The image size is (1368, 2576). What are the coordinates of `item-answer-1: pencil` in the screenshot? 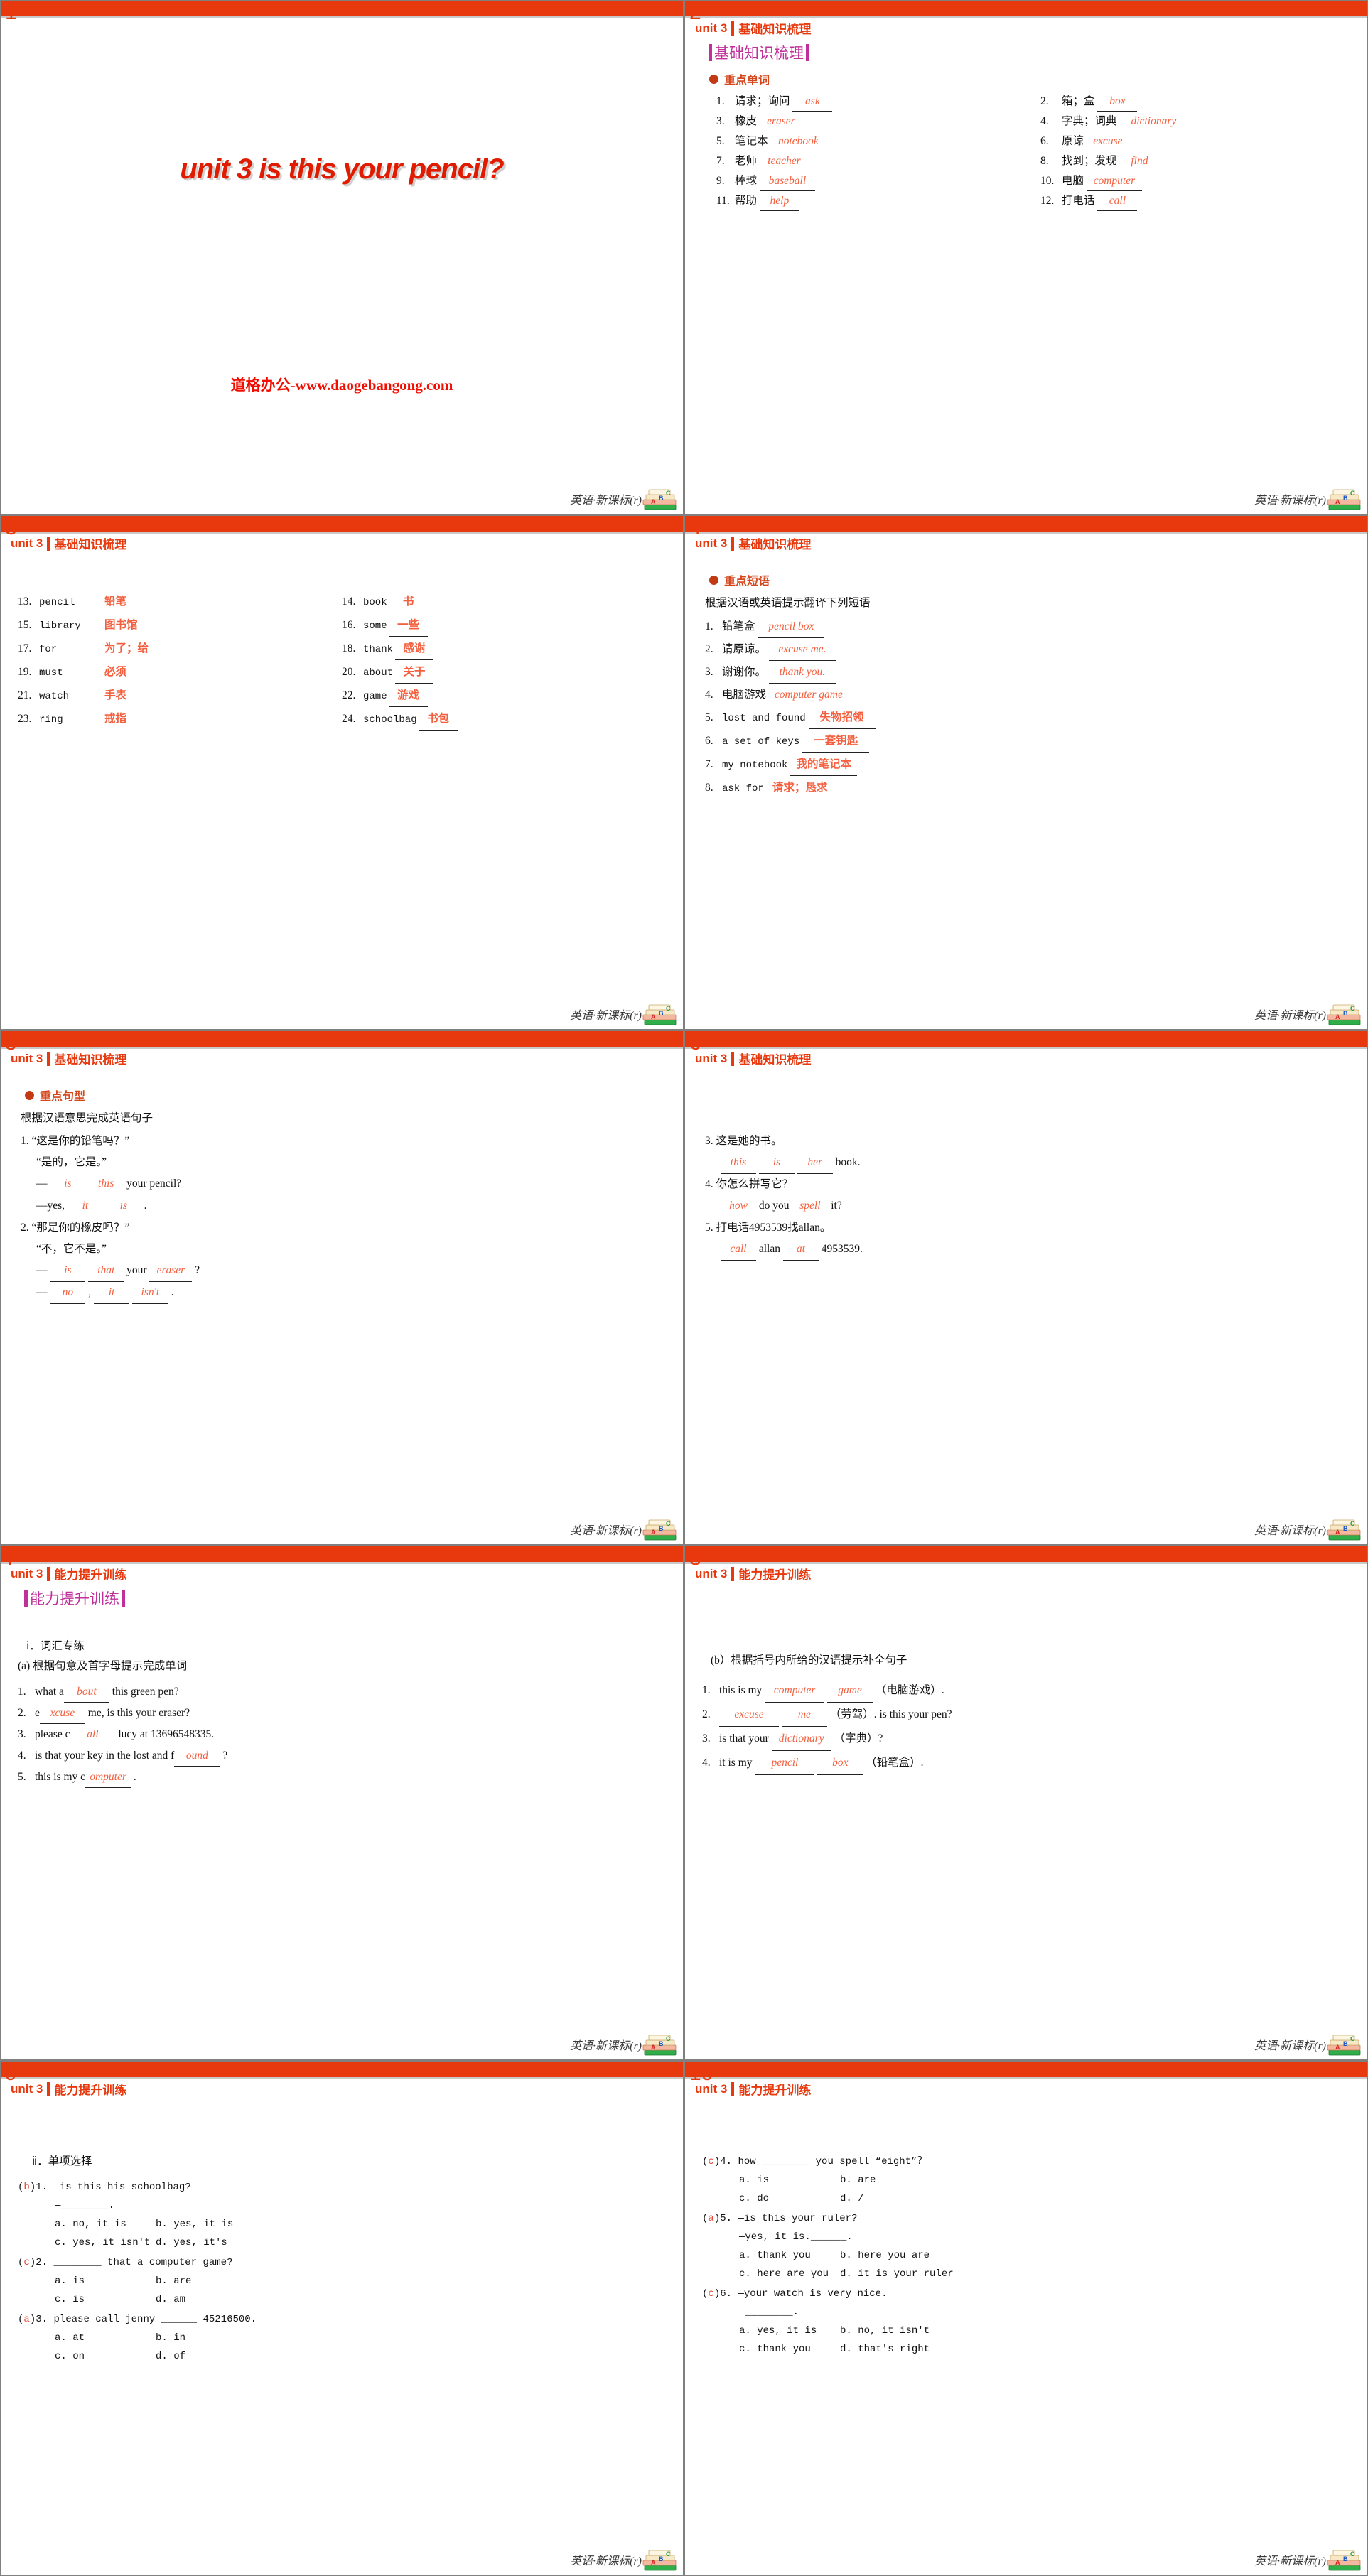 It's located at (785, 1763).